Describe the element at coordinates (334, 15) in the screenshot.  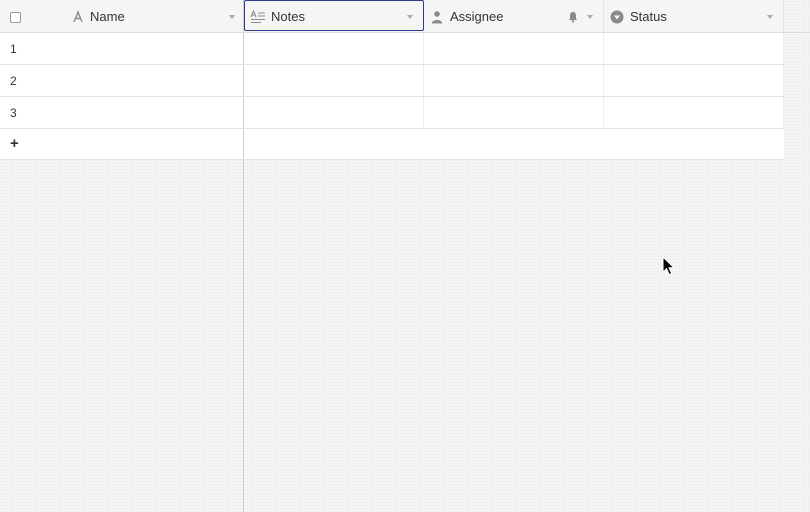
I see `column-header-notes: Notes` at that location.